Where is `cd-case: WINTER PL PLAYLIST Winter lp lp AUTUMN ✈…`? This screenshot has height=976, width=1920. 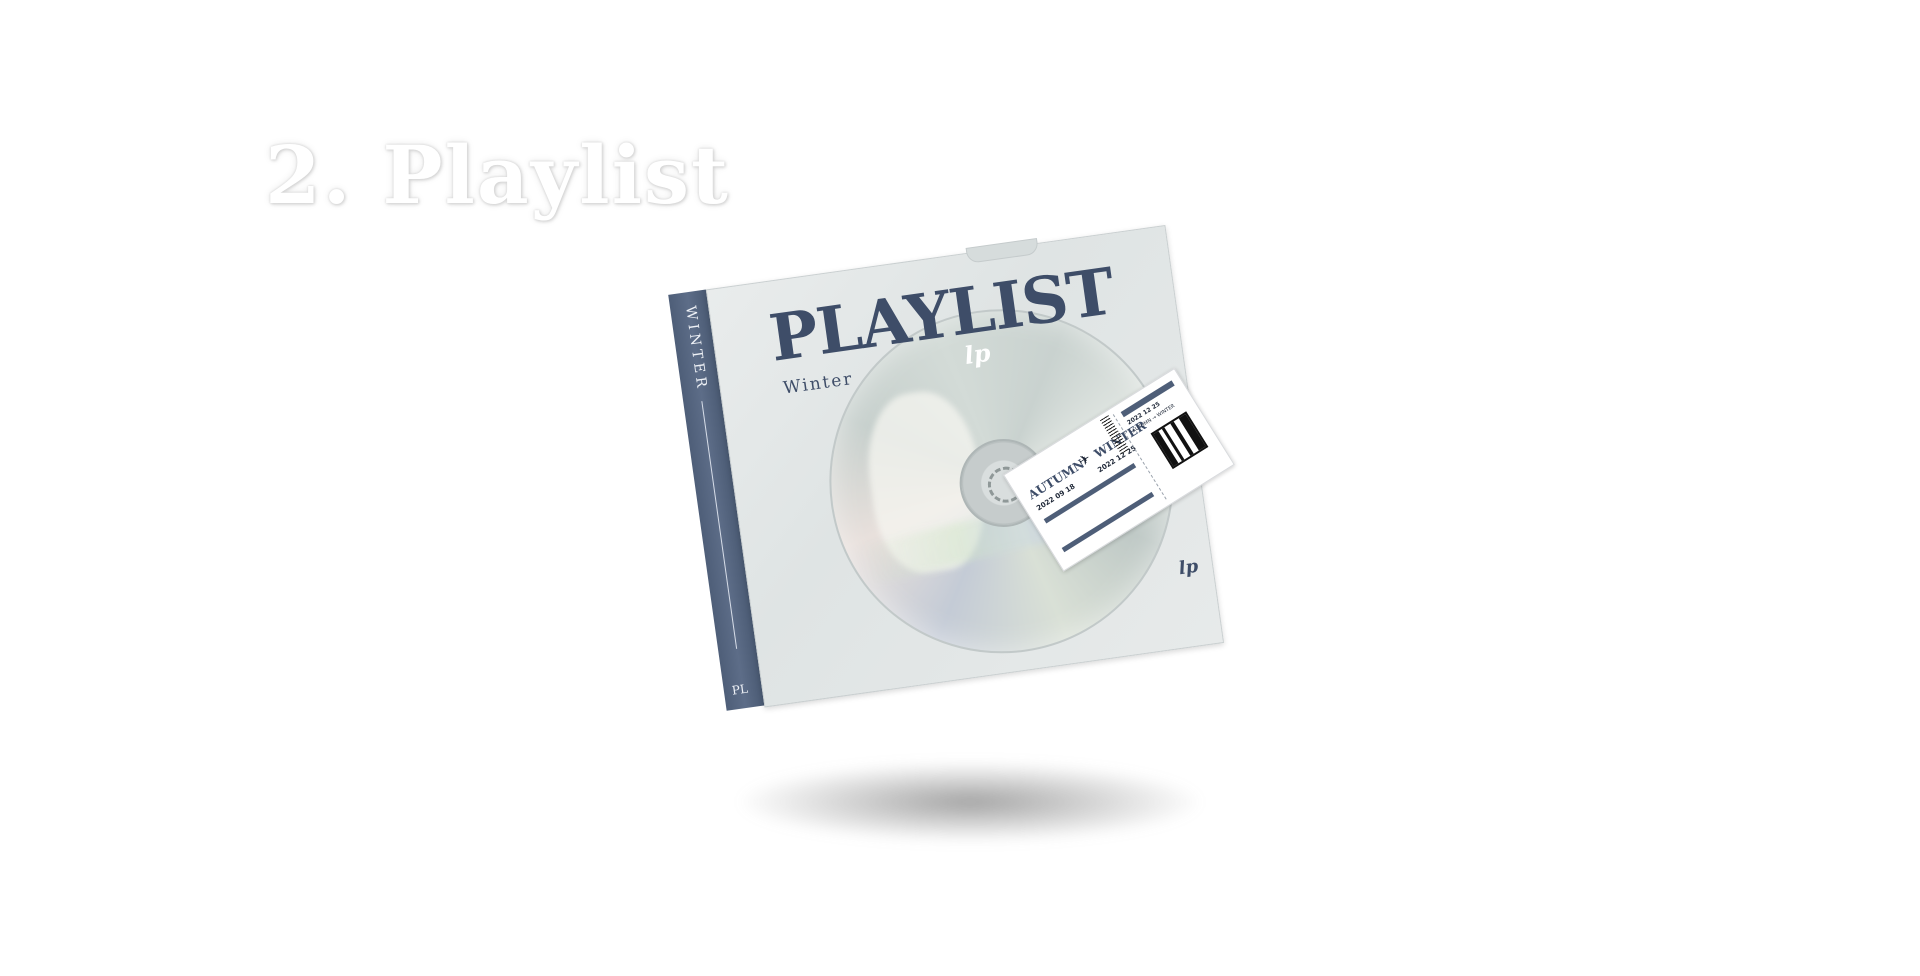
cd-case: WINTER PL PLAYLIST Winter lp lp AUTUMN ✈… is located at coordinates (951, 467).